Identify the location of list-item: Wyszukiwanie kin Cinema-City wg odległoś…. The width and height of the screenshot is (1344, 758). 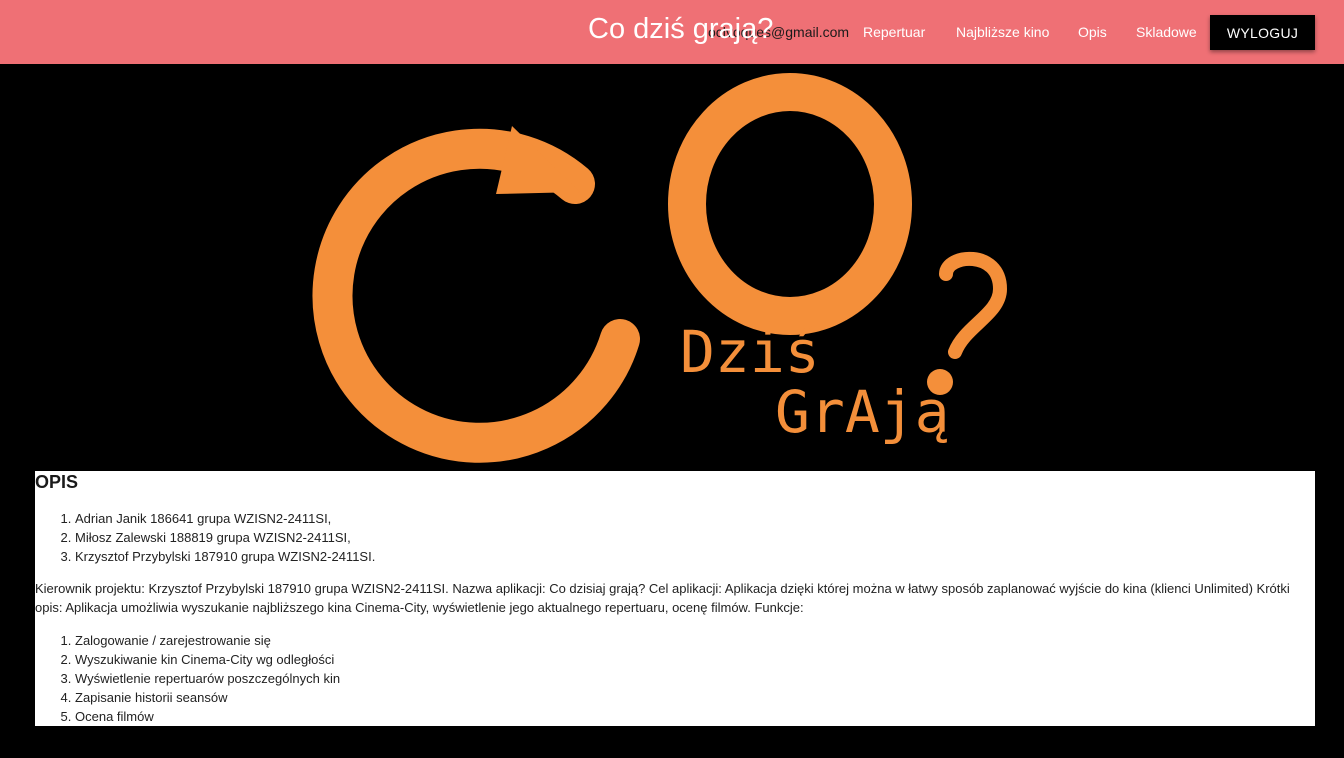
(207, 659).